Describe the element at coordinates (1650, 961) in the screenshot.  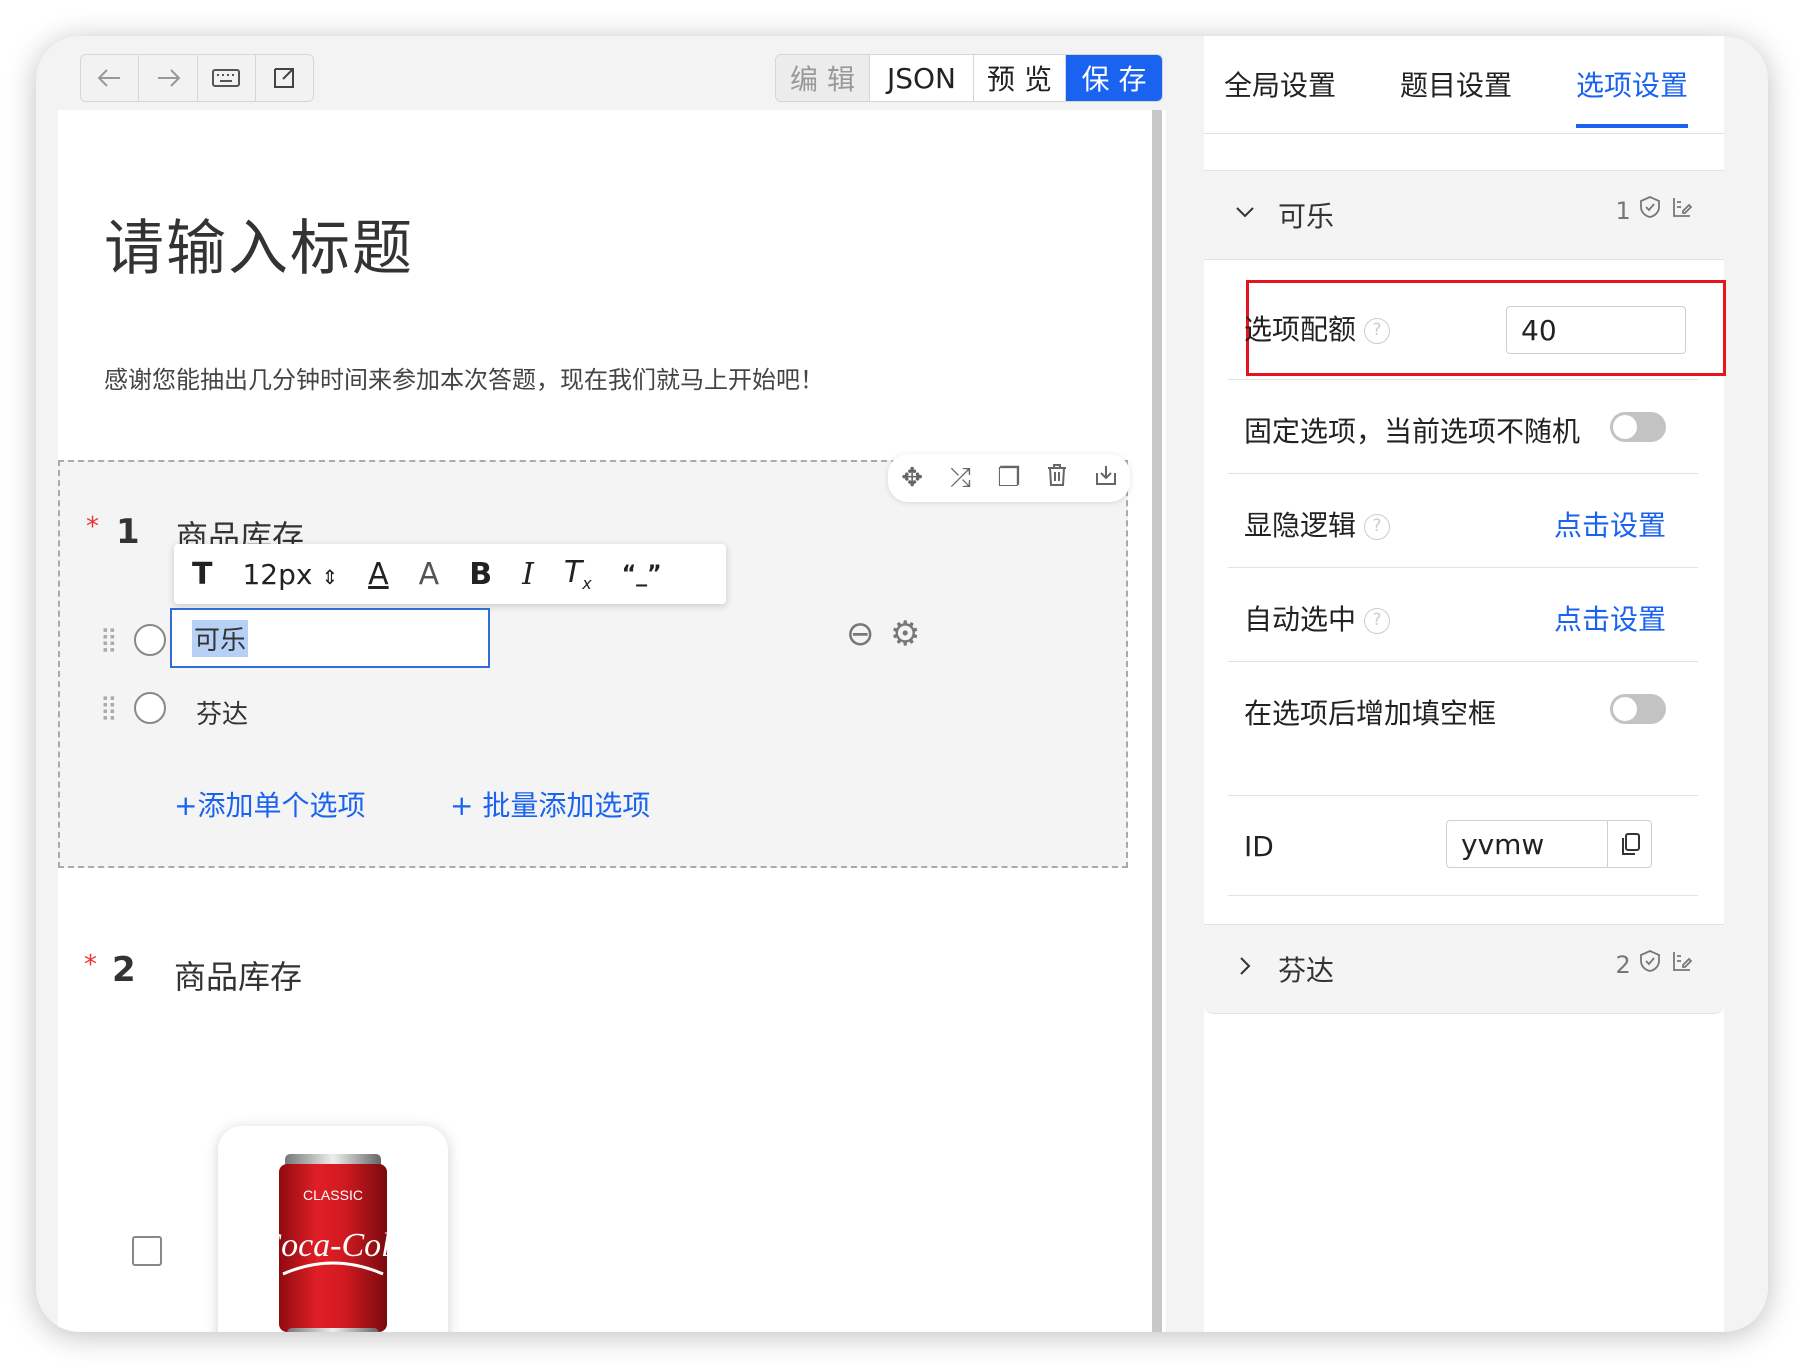
I see `shield-icon` at that location.